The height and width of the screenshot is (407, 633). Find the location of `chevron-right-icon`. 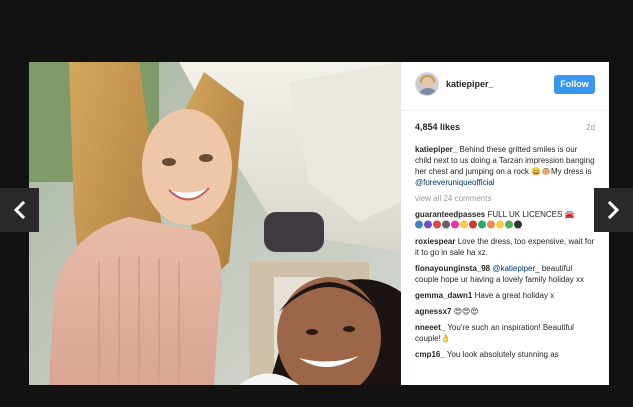

chevron-right-icon is located at coordinates (613, 210).